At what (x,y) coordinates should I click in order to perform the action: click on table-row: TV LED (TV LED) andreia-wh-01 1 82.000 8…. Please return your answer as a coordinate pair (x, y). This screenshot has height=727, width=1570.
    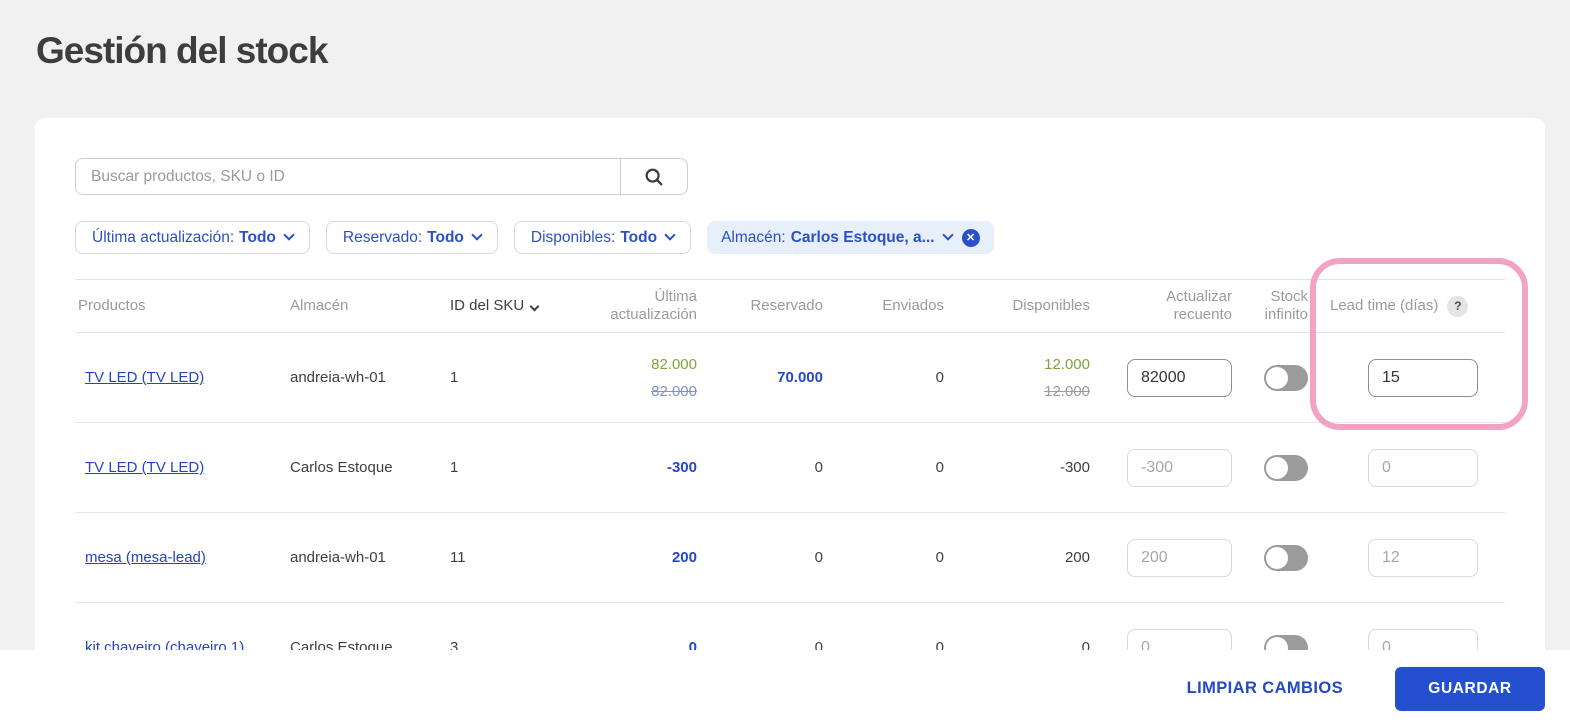
    Looking at the image, I should click on (790, 378).